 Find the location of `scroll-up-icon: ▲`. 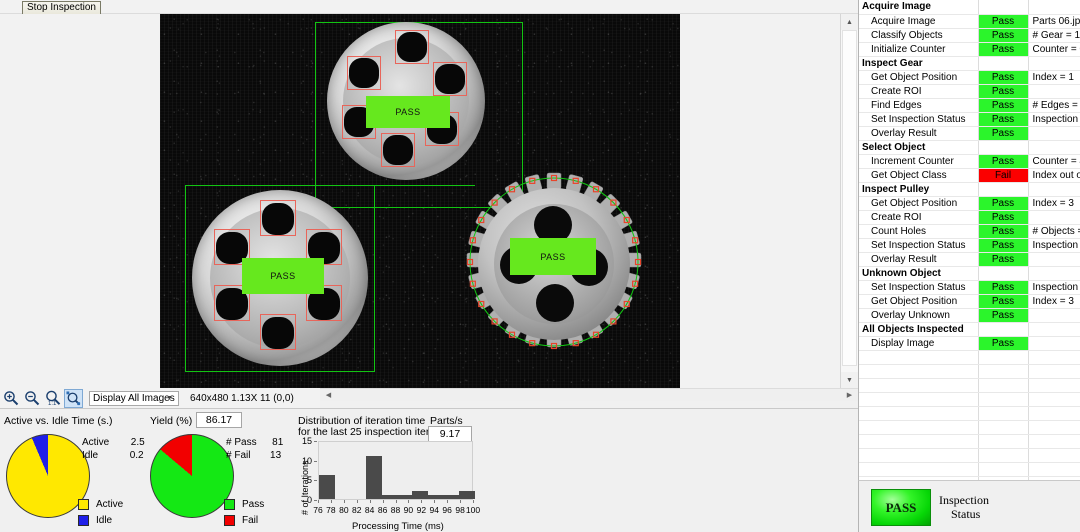

scroll-up-icon: ▲ is located at coordinates (849, 22).